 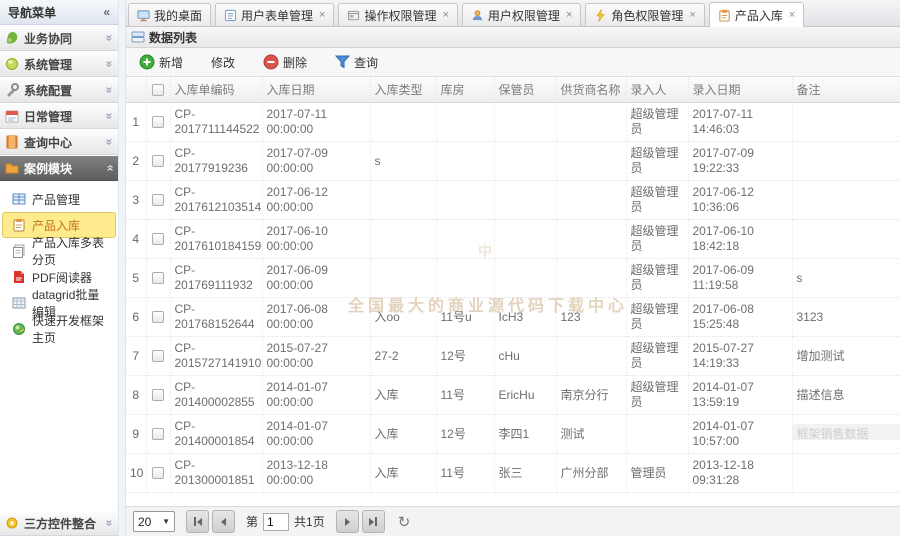 I want to click on column-header-code: 入库单编码, so click(x=216, y=90).